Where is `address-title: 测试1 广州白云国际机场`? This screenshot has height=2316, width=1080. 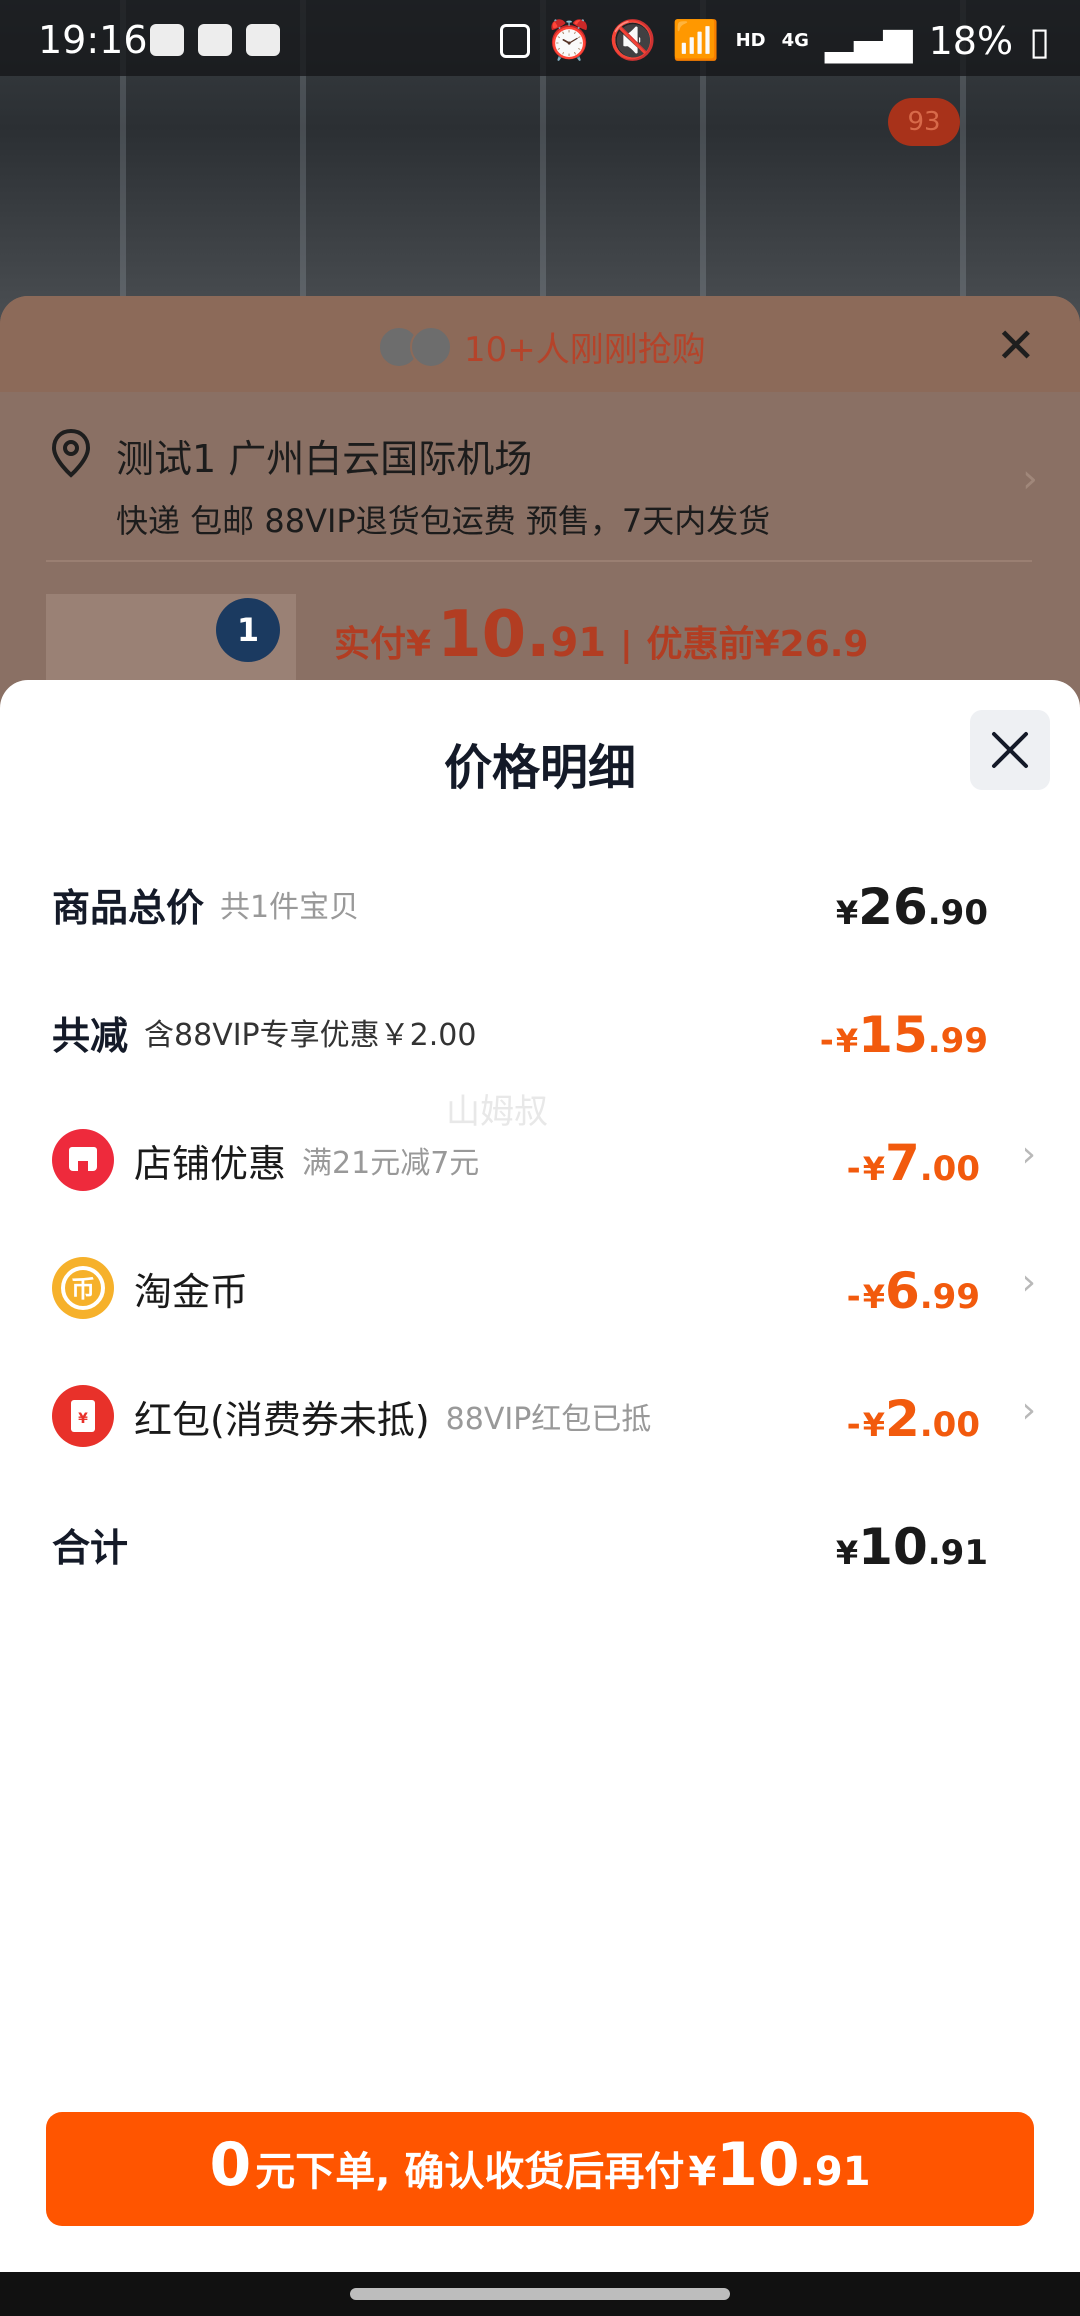
address-title: 测试1 广州白云国际机场 is located at coordinates (324, 455).